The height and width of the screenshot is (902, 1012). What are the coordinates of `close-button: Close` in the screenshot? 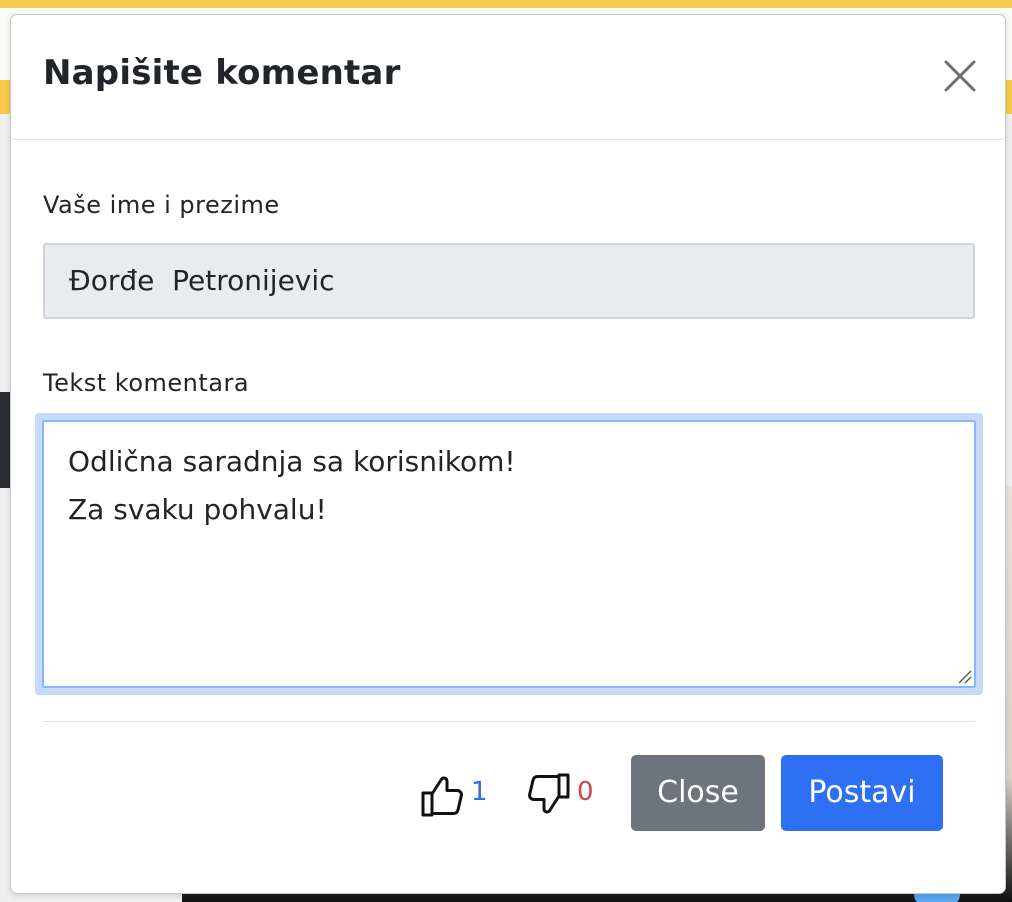 It's located at (698, 793).